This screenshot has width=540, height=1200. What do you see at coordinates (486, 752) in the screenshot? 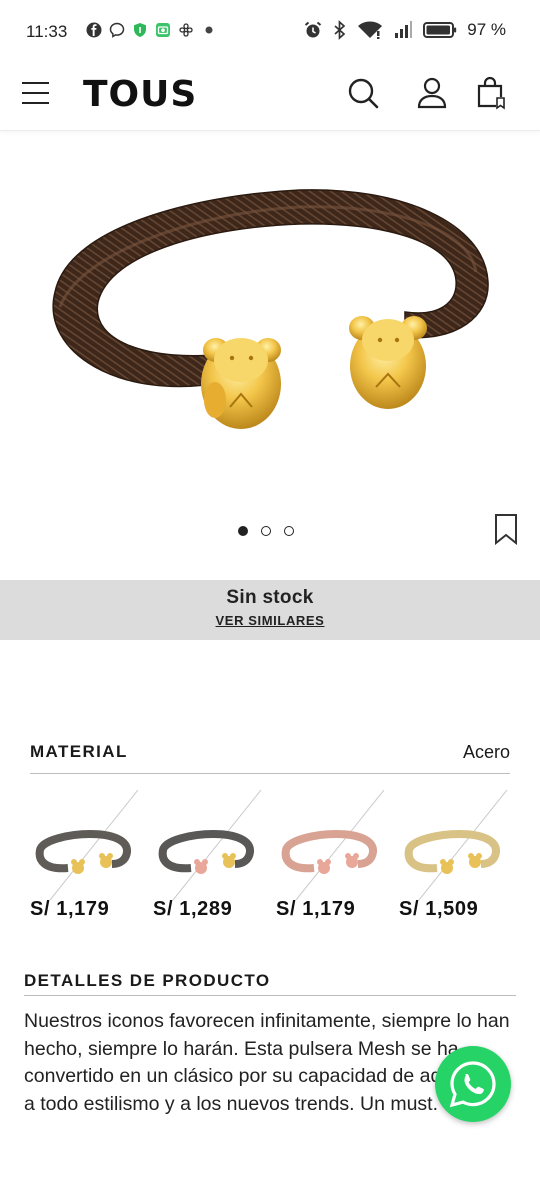
I see `material-value: Acero` at bounding box center [486, 752].